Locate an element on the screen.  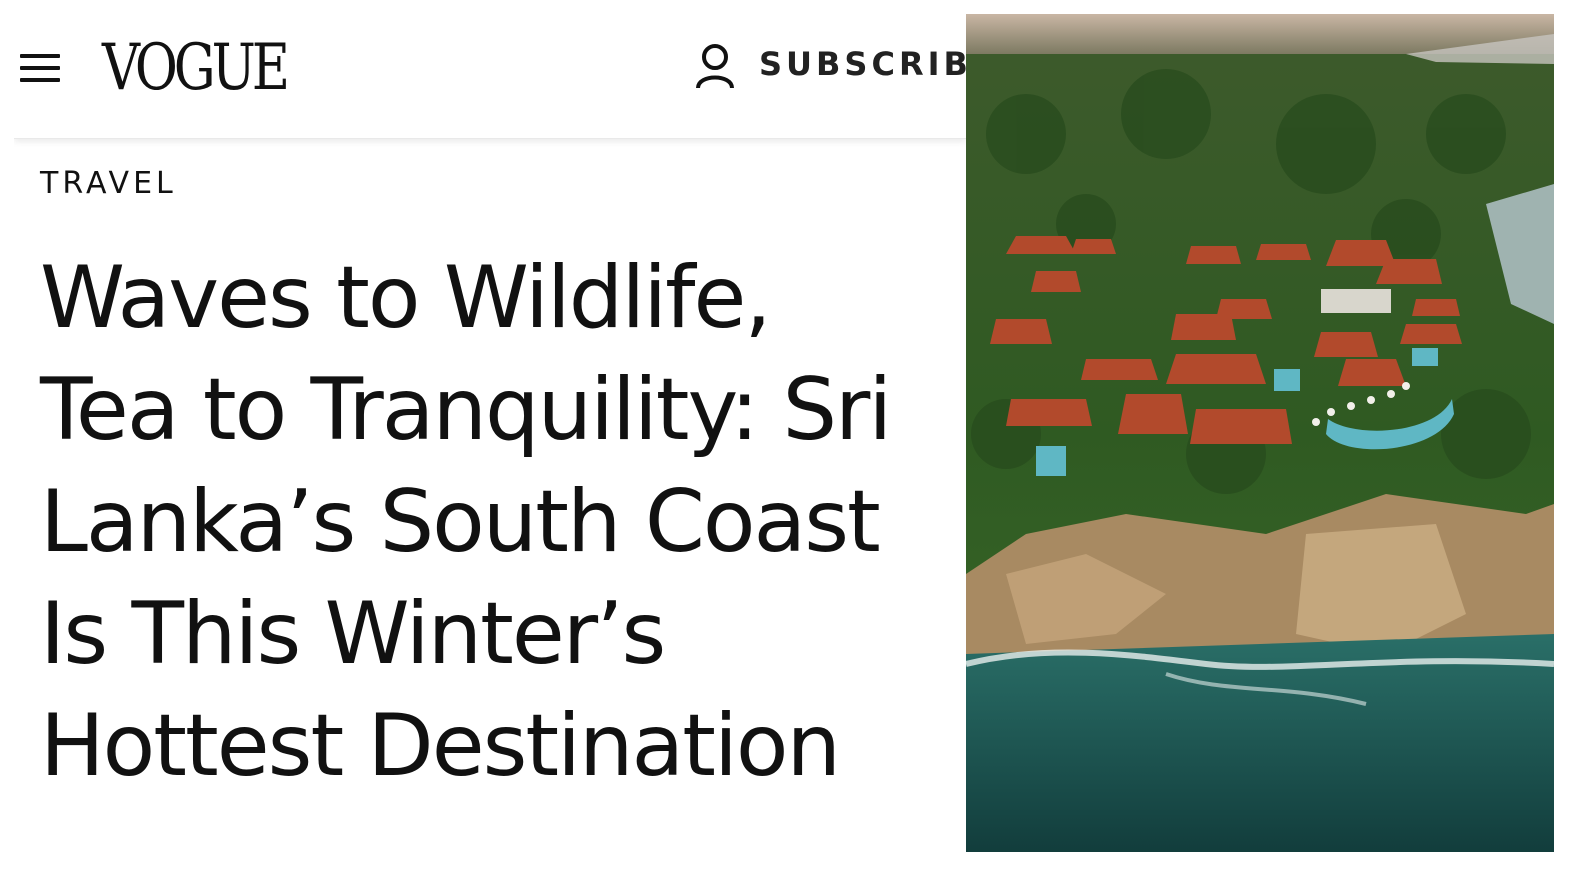
headline-line: Tea to Tranquility: Sri is located at coordinates (466, 410).